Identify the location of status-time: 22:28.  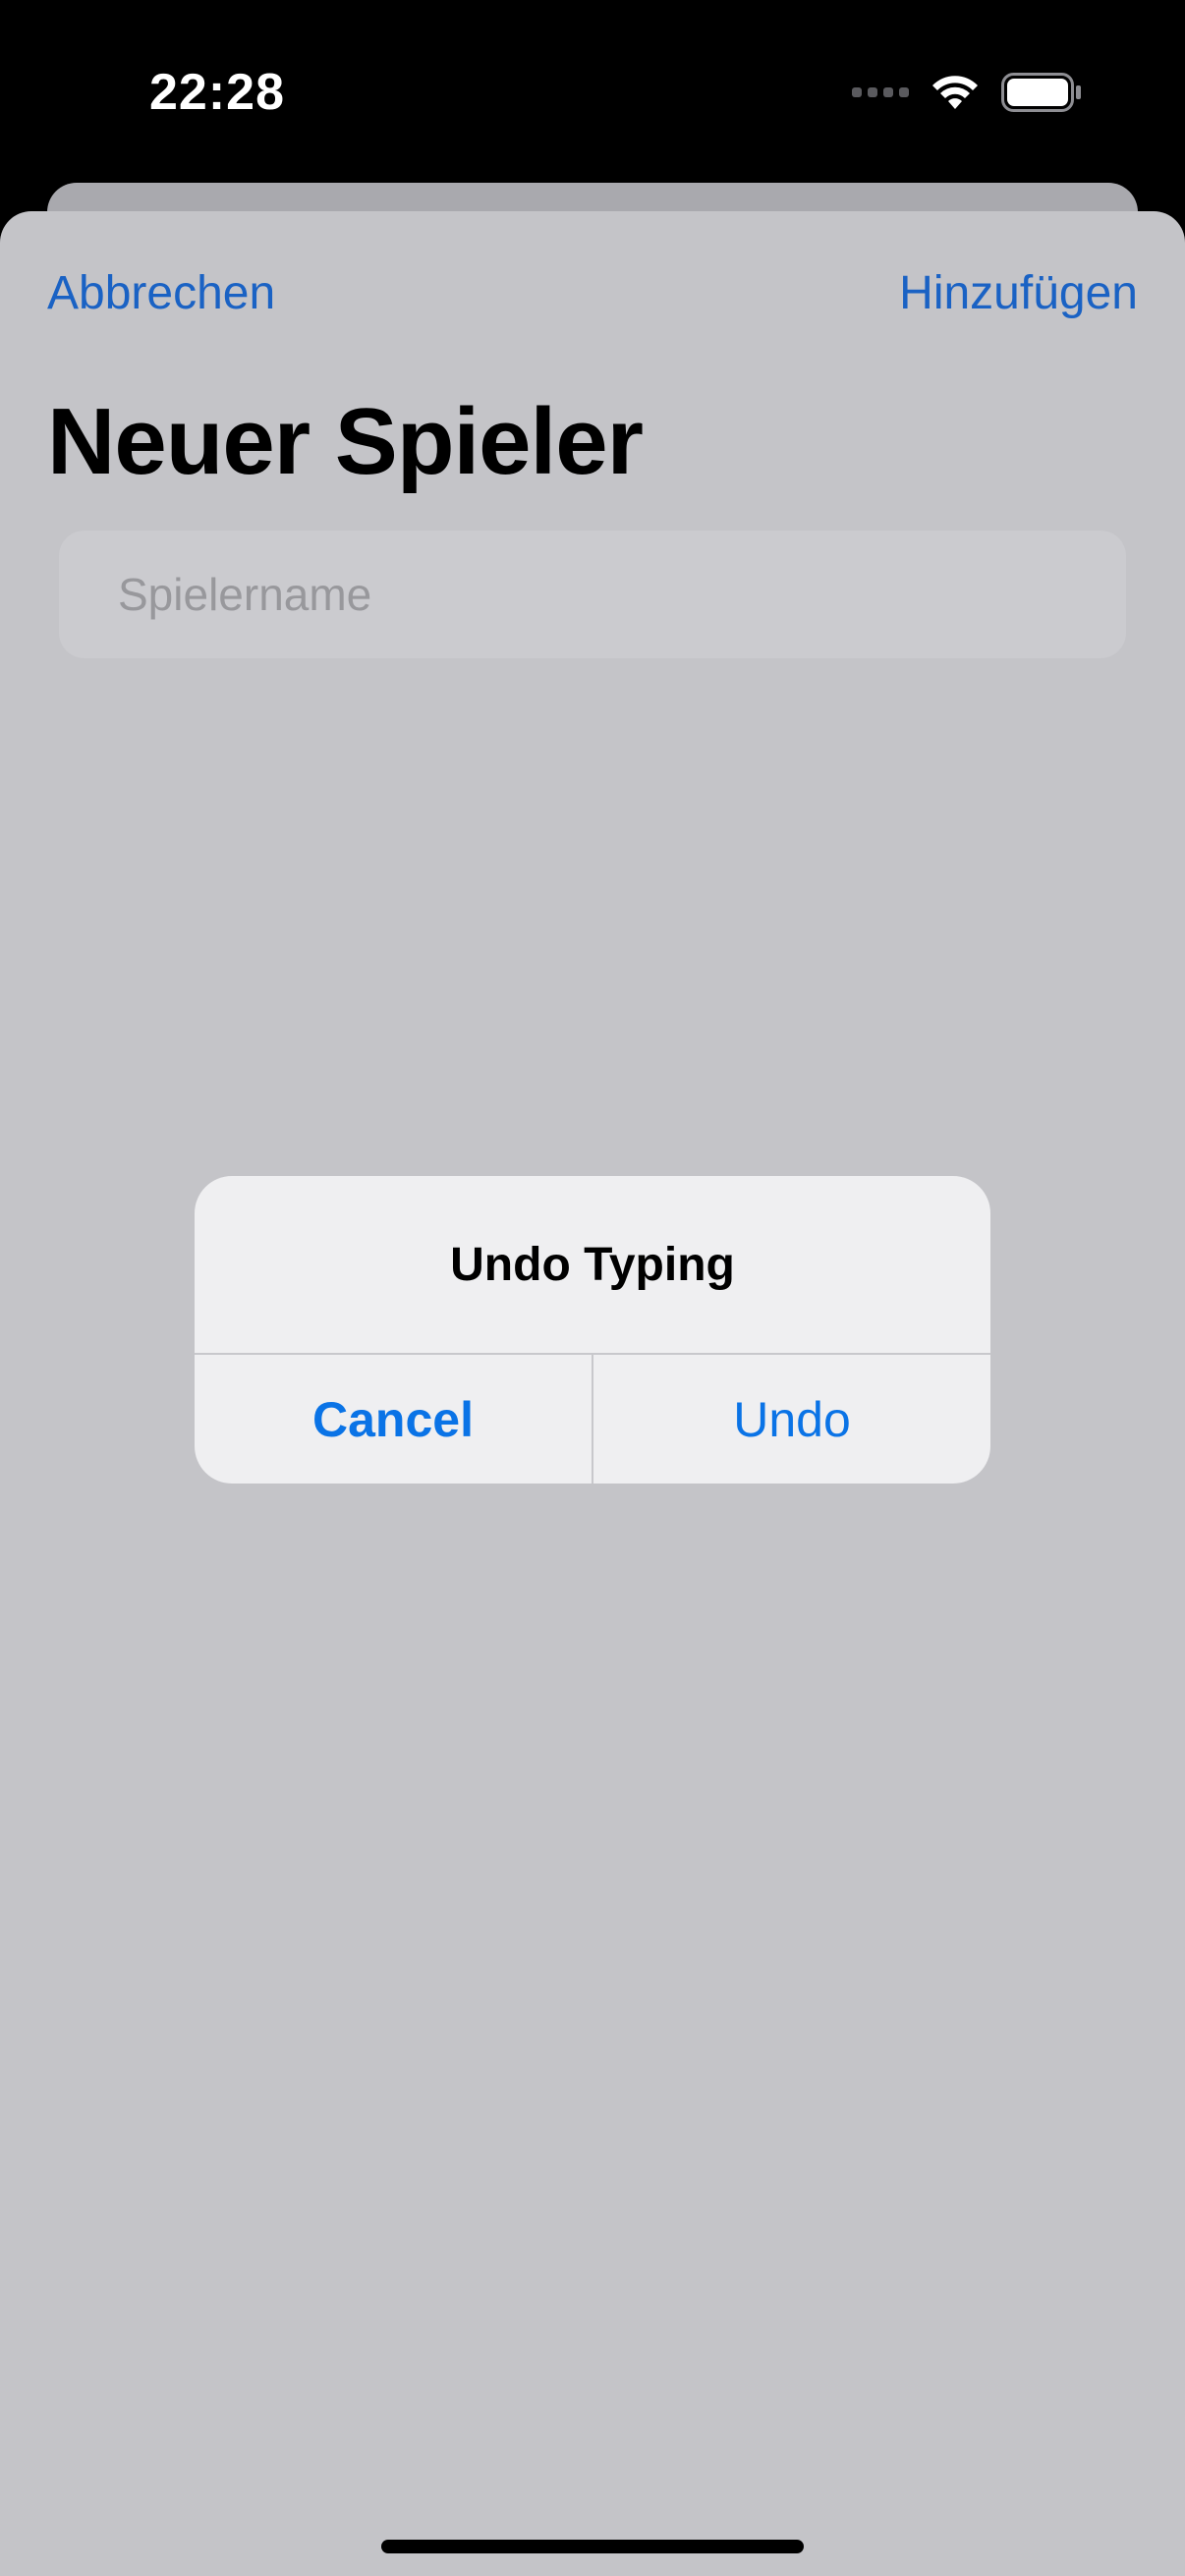
(217, 92).